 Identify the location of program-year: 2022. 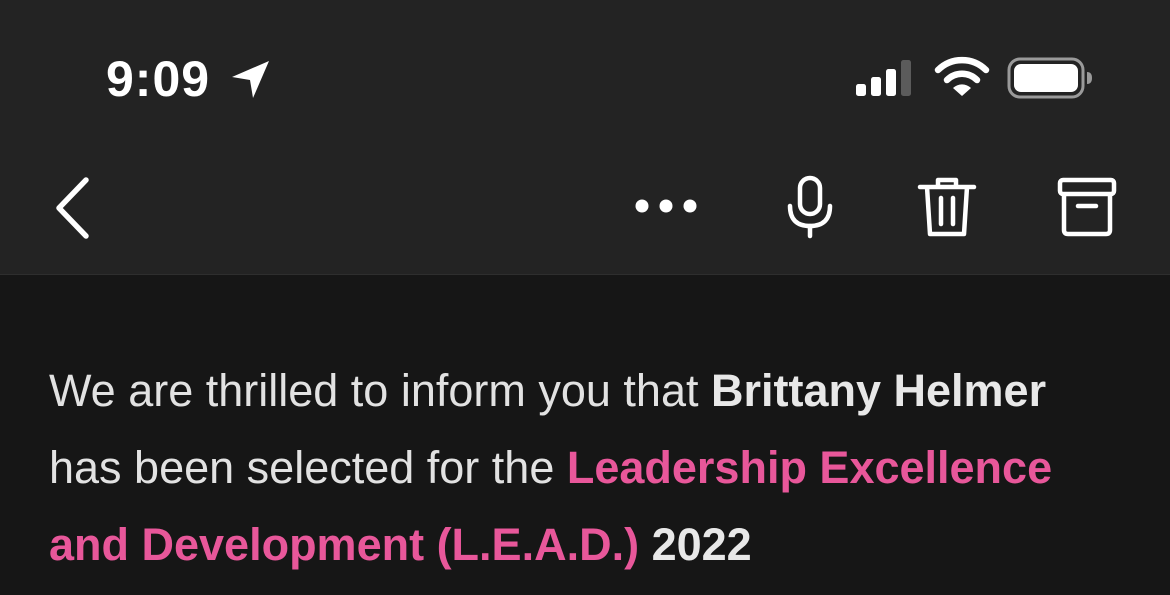
(695, 544).